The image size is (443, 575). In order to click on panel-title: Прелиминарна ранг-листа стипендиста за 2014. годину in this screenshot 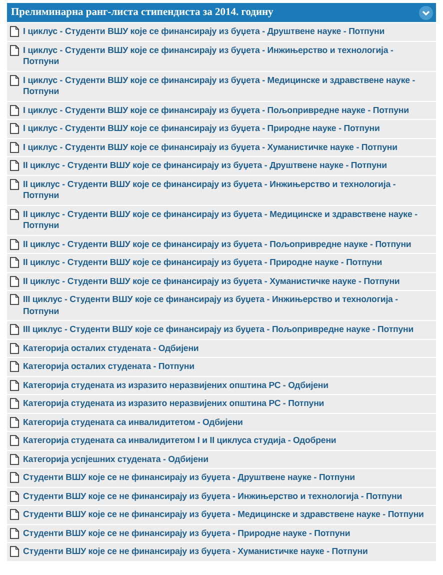, I will do `click(142, 12)`.